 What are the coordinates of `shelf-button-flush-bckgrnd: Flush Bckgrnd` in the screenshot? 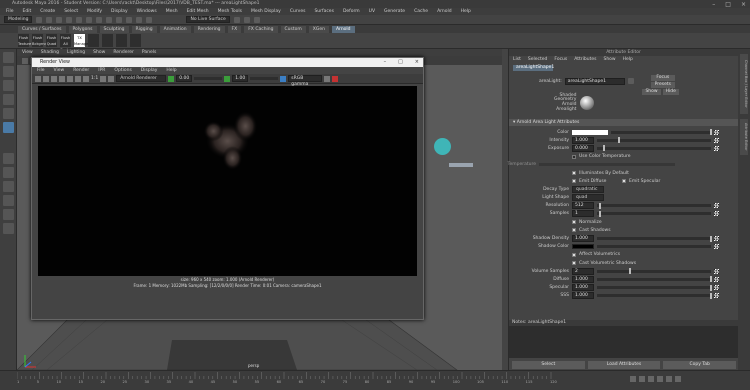 It's located at (39, 40).